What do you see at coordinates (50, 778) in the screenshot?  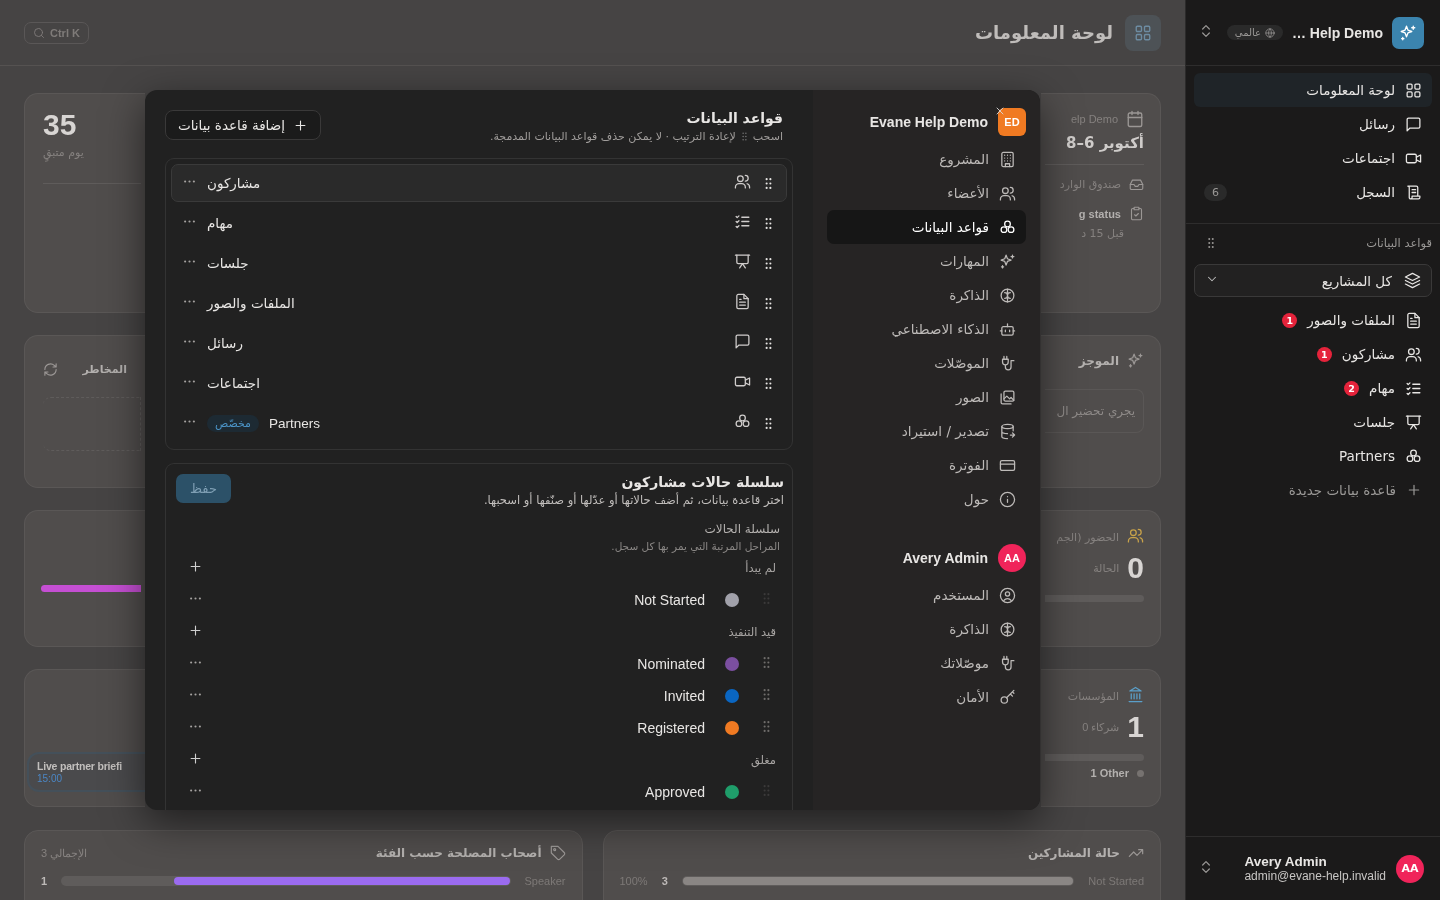 I see `session-time: 15:00` at bounding box center [50, 778].